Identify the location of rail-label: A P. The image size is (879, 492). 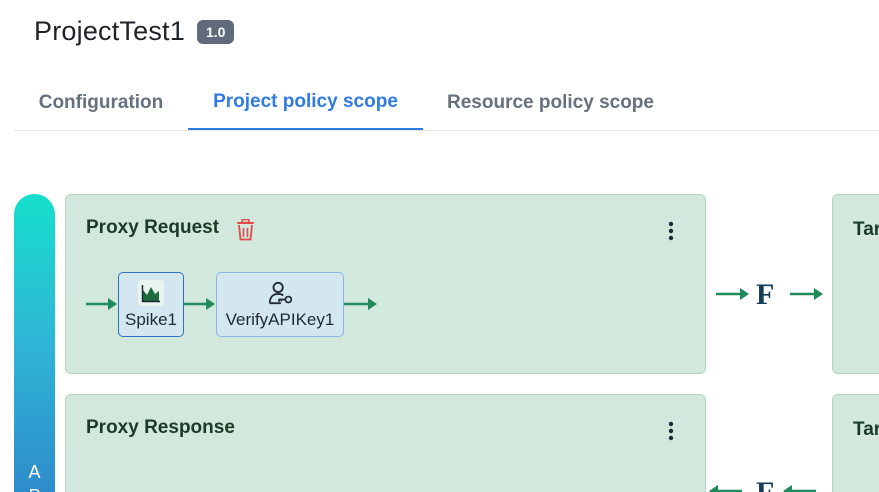
(34, 476).